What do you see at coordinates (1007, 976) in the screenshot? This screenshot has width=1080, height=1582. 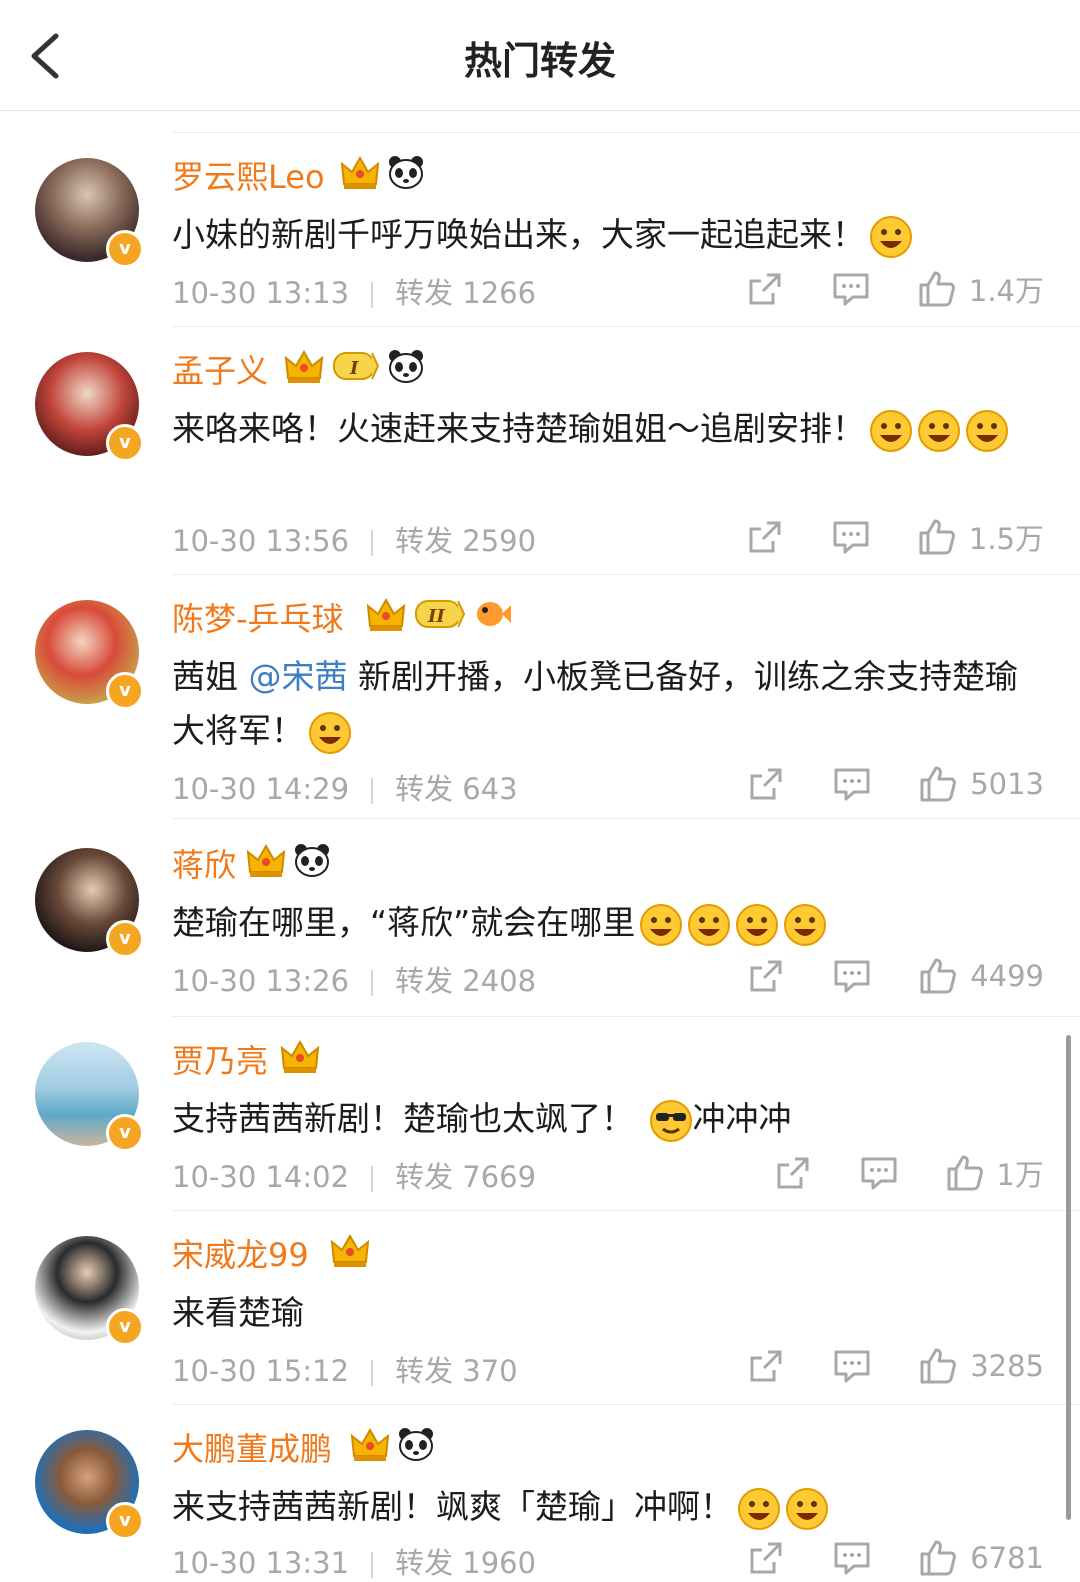 I see `like-count: 4499` at bounding box center [1007, 976].